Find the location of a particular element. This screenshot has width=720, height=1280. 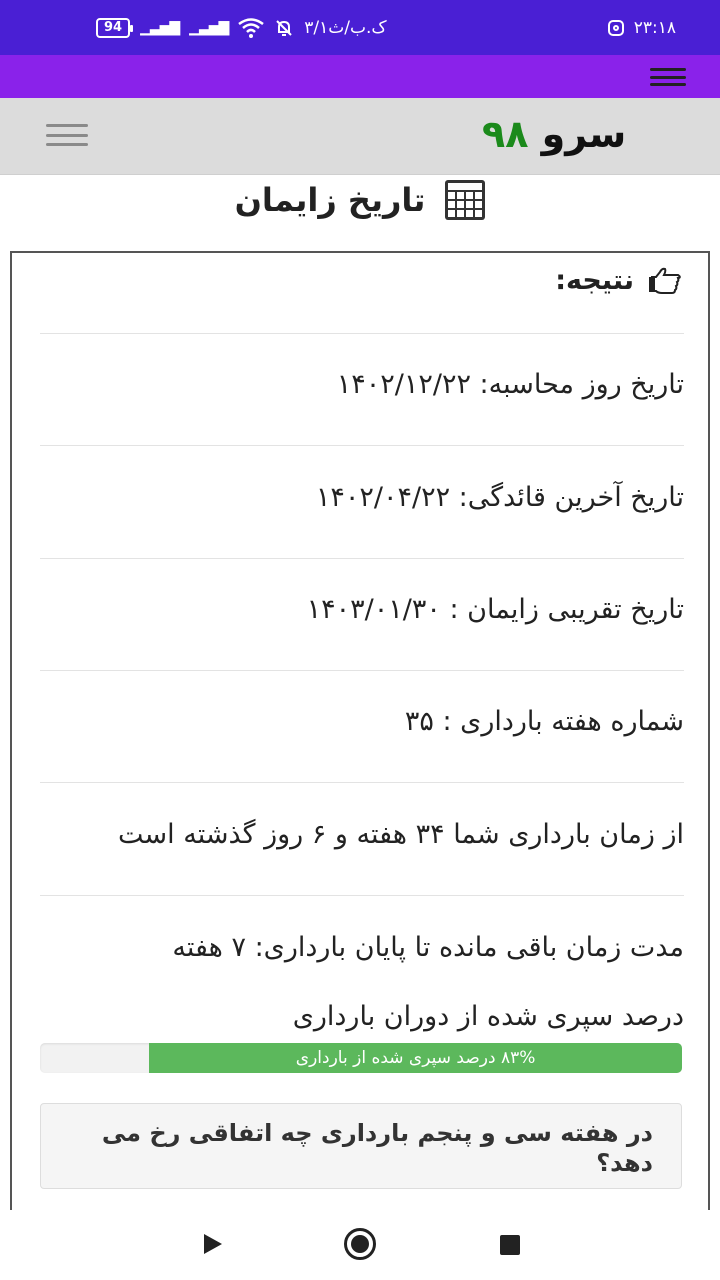

status-left: 94 ▁▃▅▇ ▁▃▅▇ ۳/۱ک.ب/ث is located at coordinates (241, 27).